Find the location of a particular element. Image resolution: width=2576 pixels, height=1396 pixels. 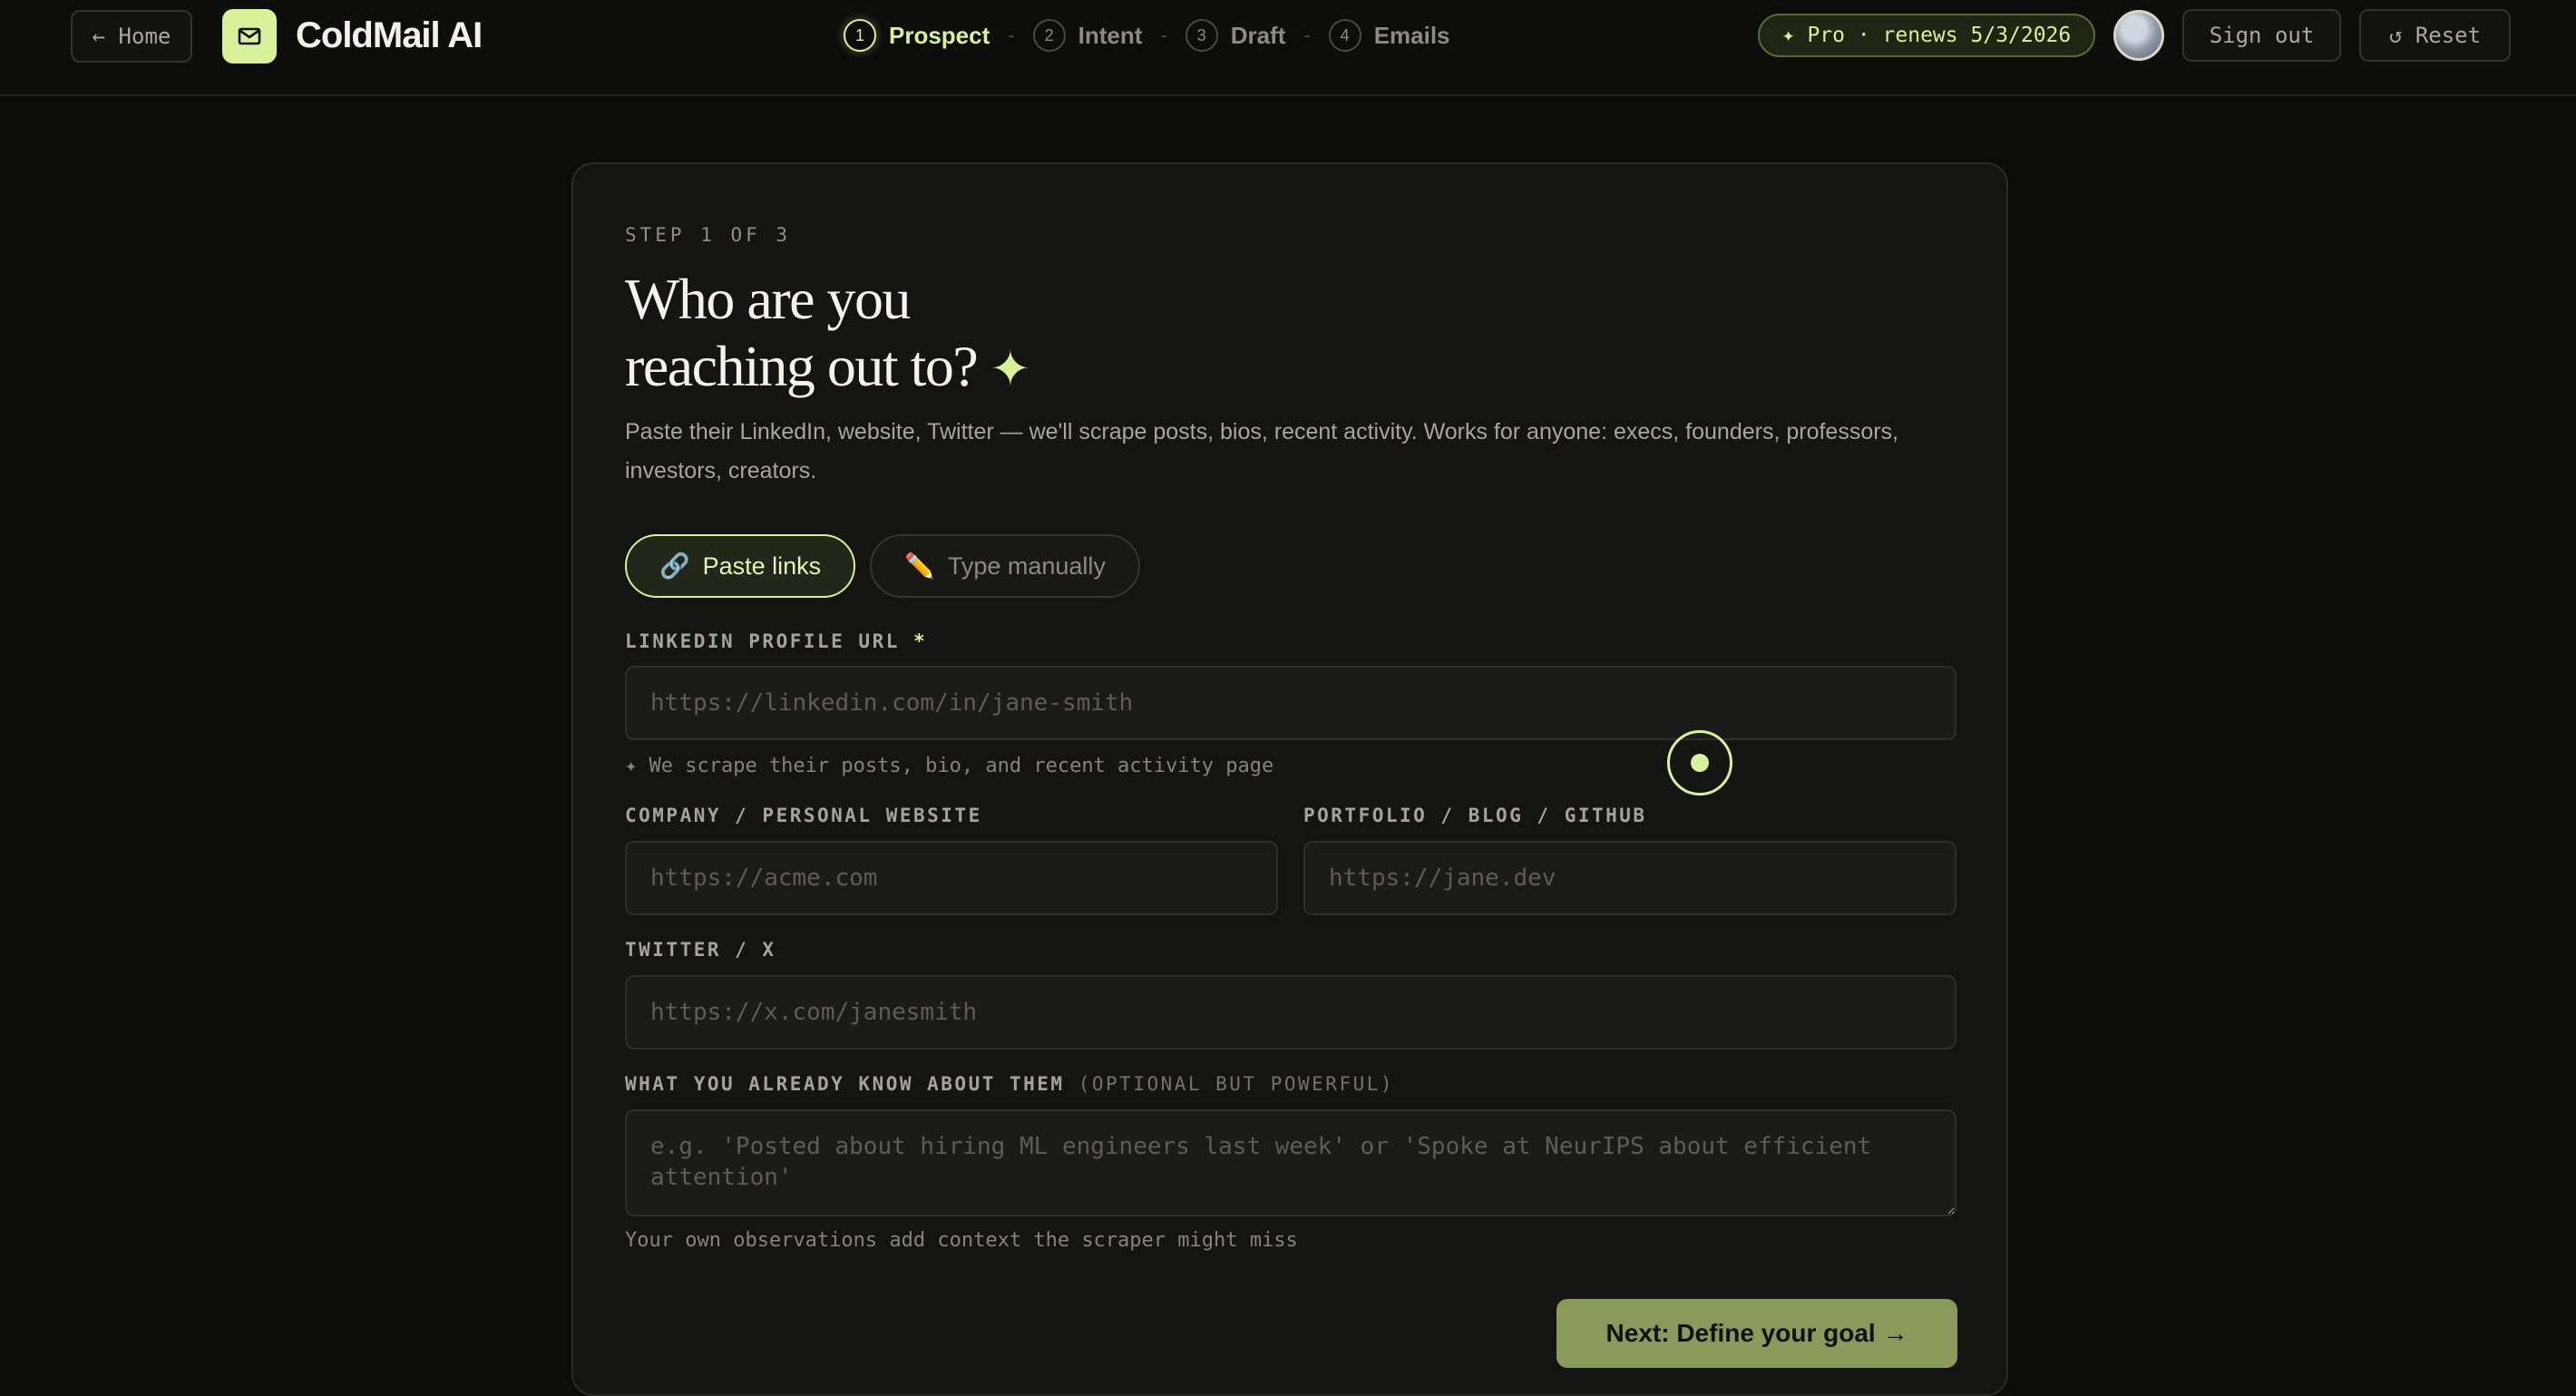

title-line-2-text: reaching out to? is located at coordinates (802, 366).